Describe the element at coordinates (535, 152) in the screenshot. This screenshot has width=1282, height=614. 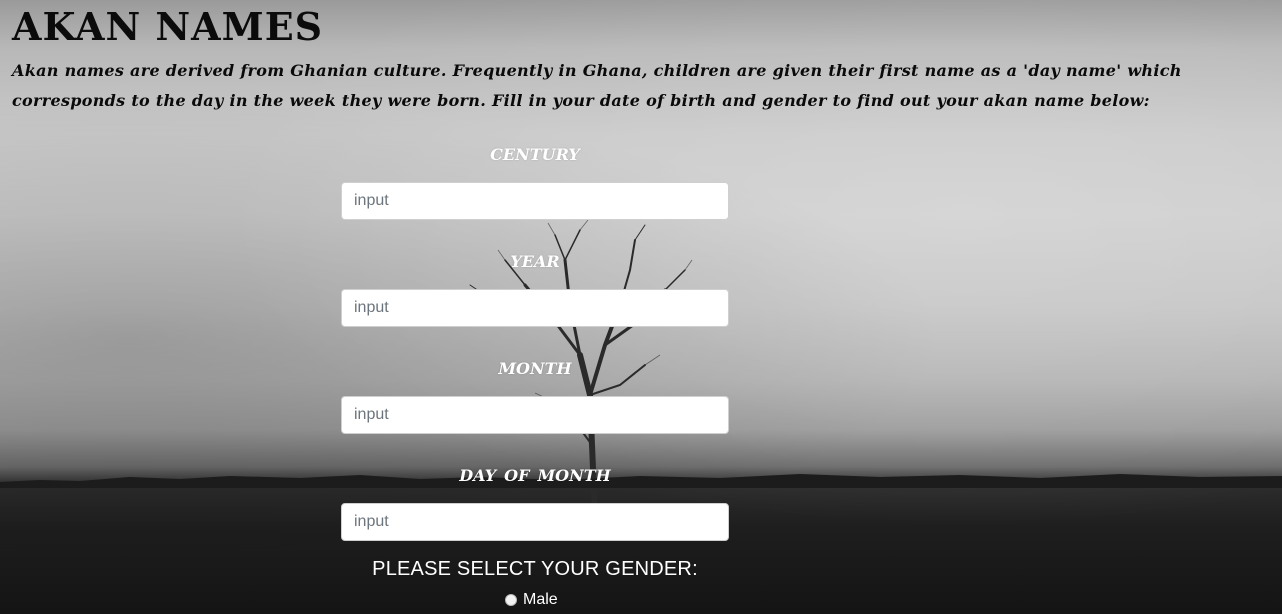
I see `century-label: century` at that location.